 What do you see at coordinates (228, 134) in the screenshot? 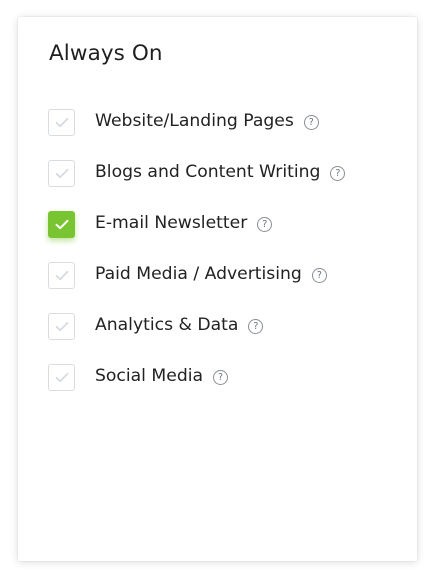
I see `option-website-landing-pages: Website/Landing Pages ?` at bounding box center [228, 134].